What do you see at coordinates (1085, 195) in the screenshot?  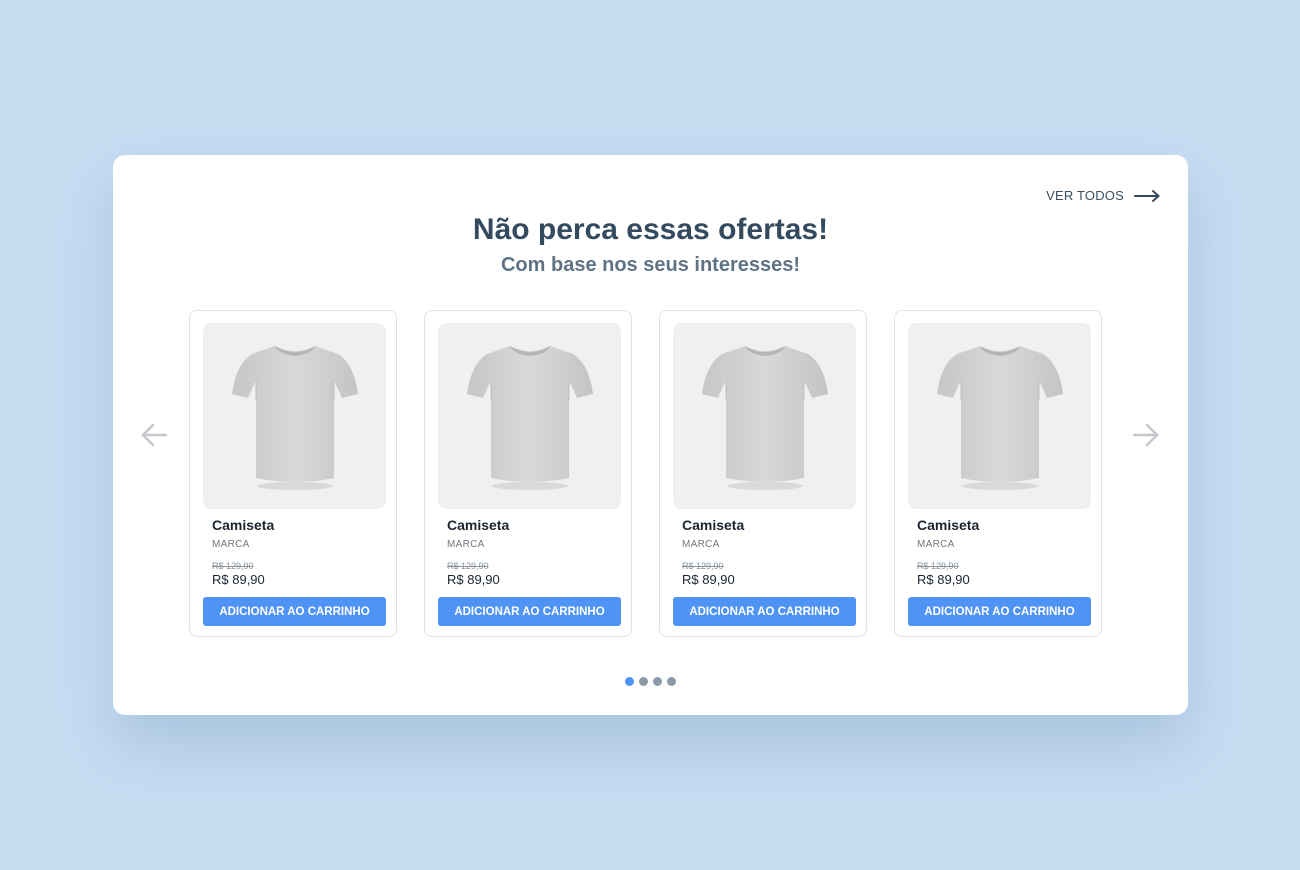 I see `see-all-label: VER TODOS` at bounding box center [1085, 195].